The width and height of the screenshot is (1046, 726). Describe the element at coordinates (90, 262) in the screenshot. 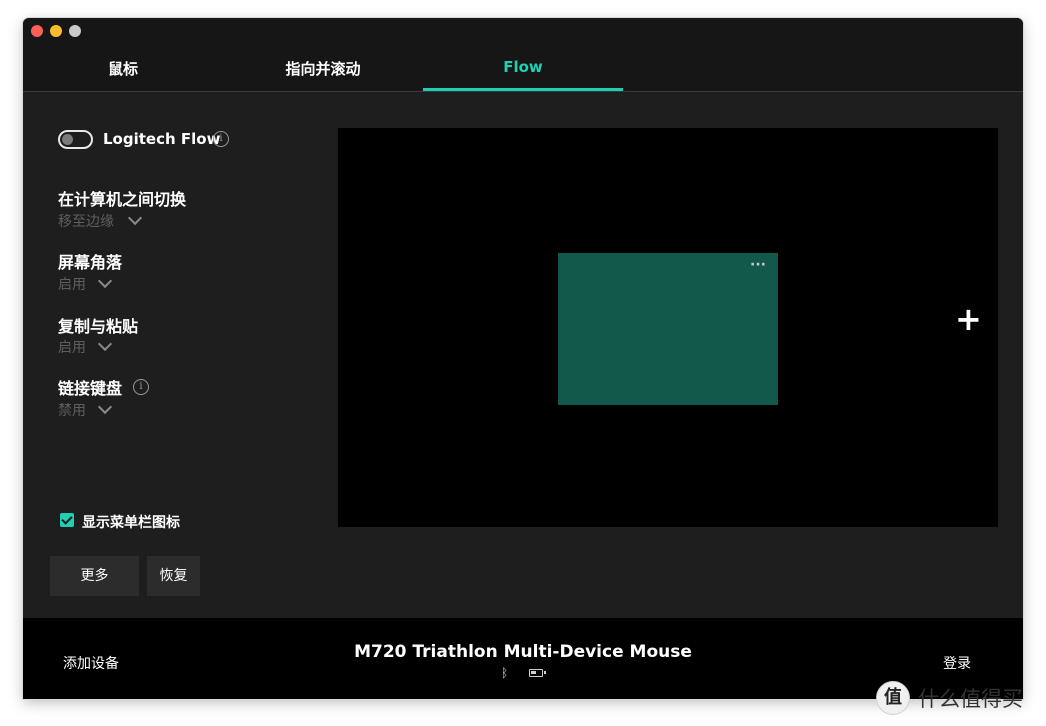

I see `screen-corners-title: 屏幕角落` at that location.